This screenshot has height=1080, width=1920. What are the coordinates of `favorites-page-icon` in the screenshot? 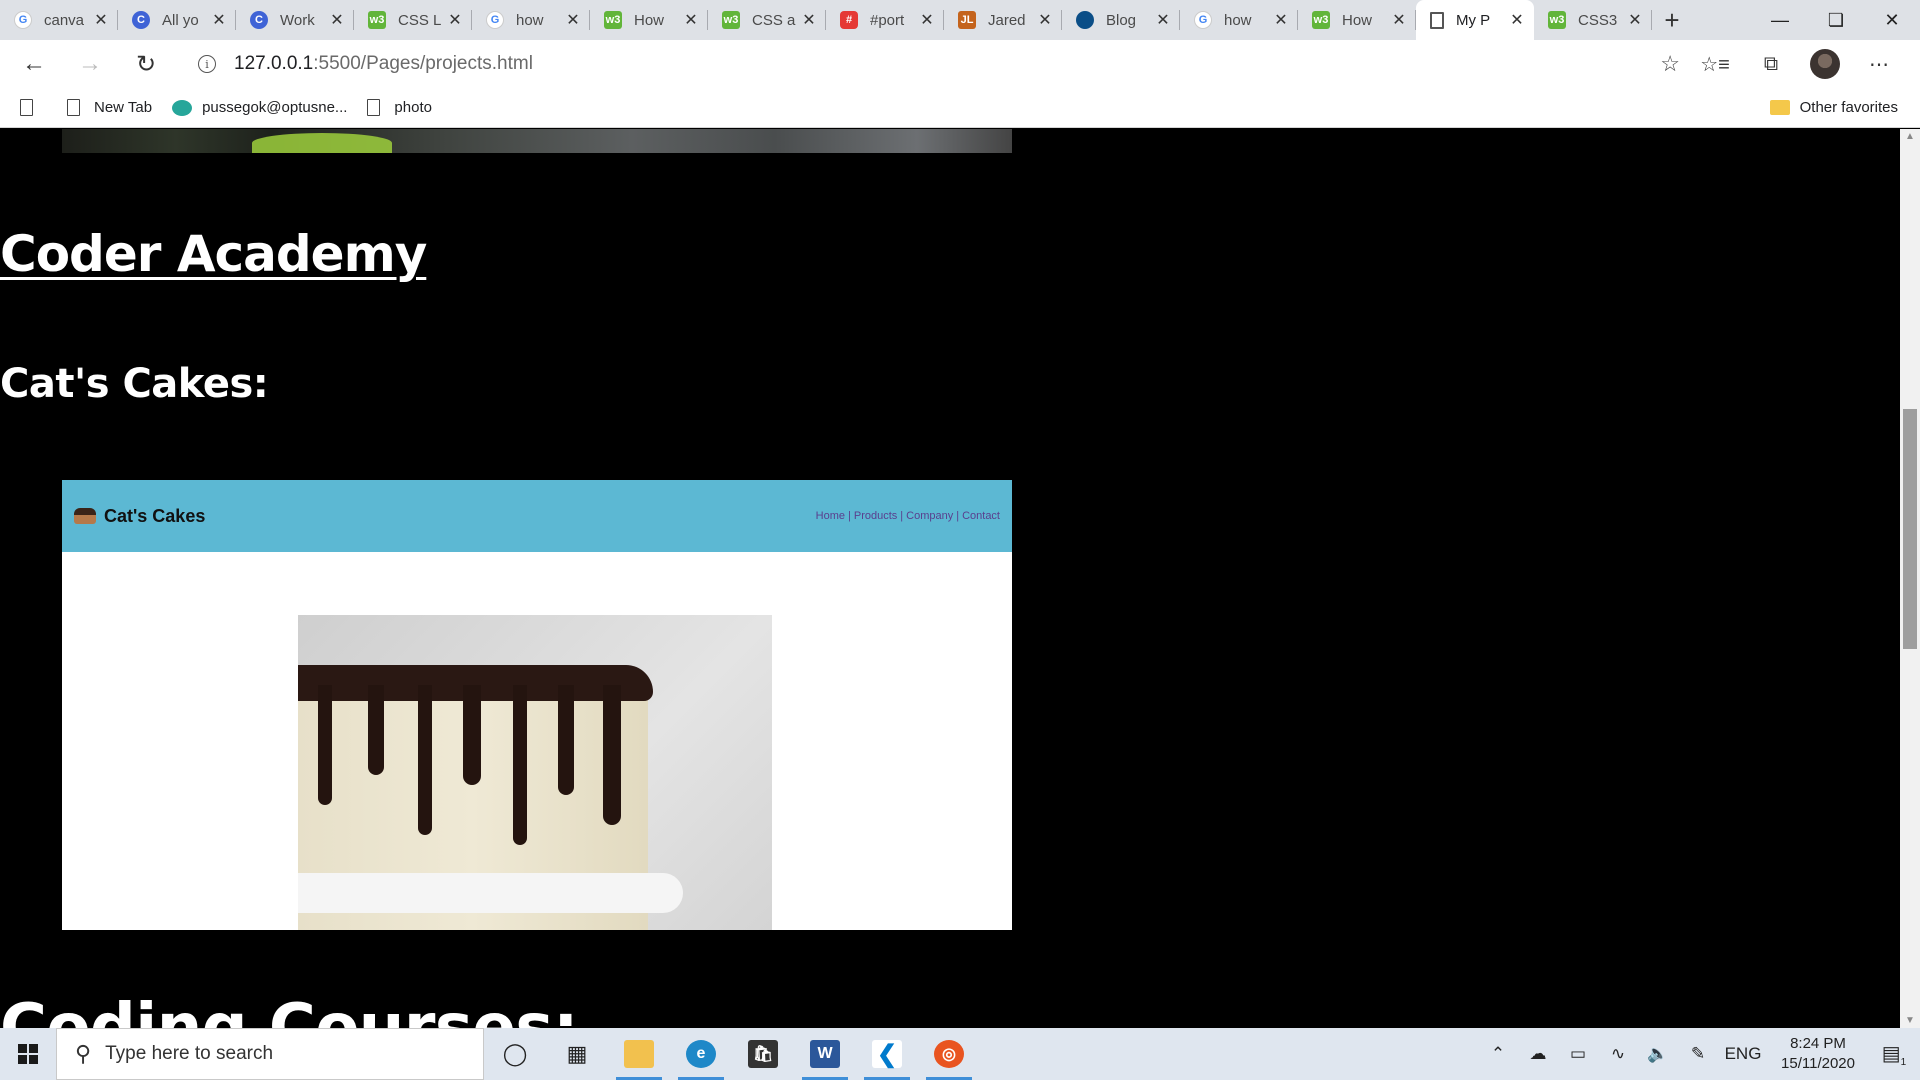 It's located at (33, 107).